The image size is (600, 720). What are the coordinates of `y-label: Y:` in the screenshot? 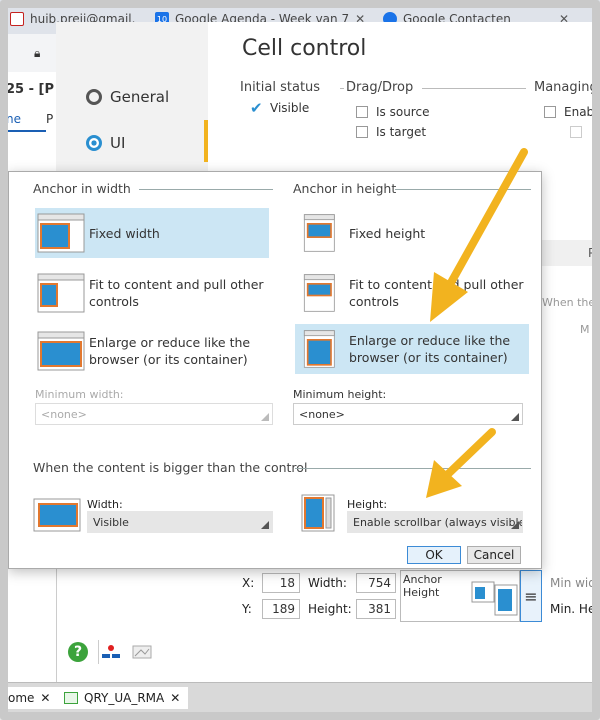 It's located at (247, 609).